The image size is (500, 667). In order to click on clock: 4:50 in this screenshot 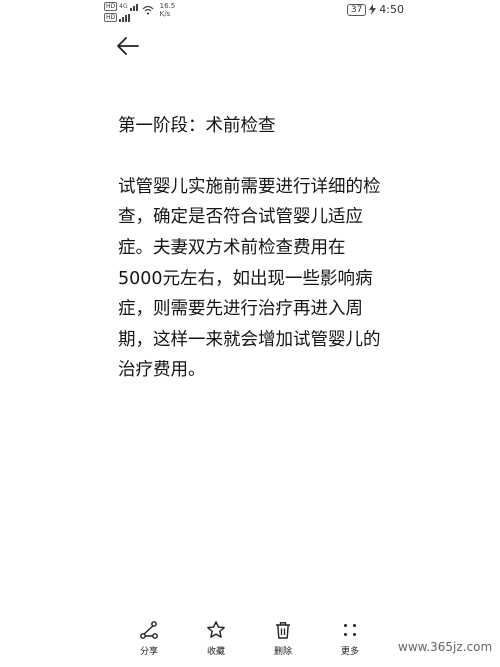, I will do `click(391, 9)`.